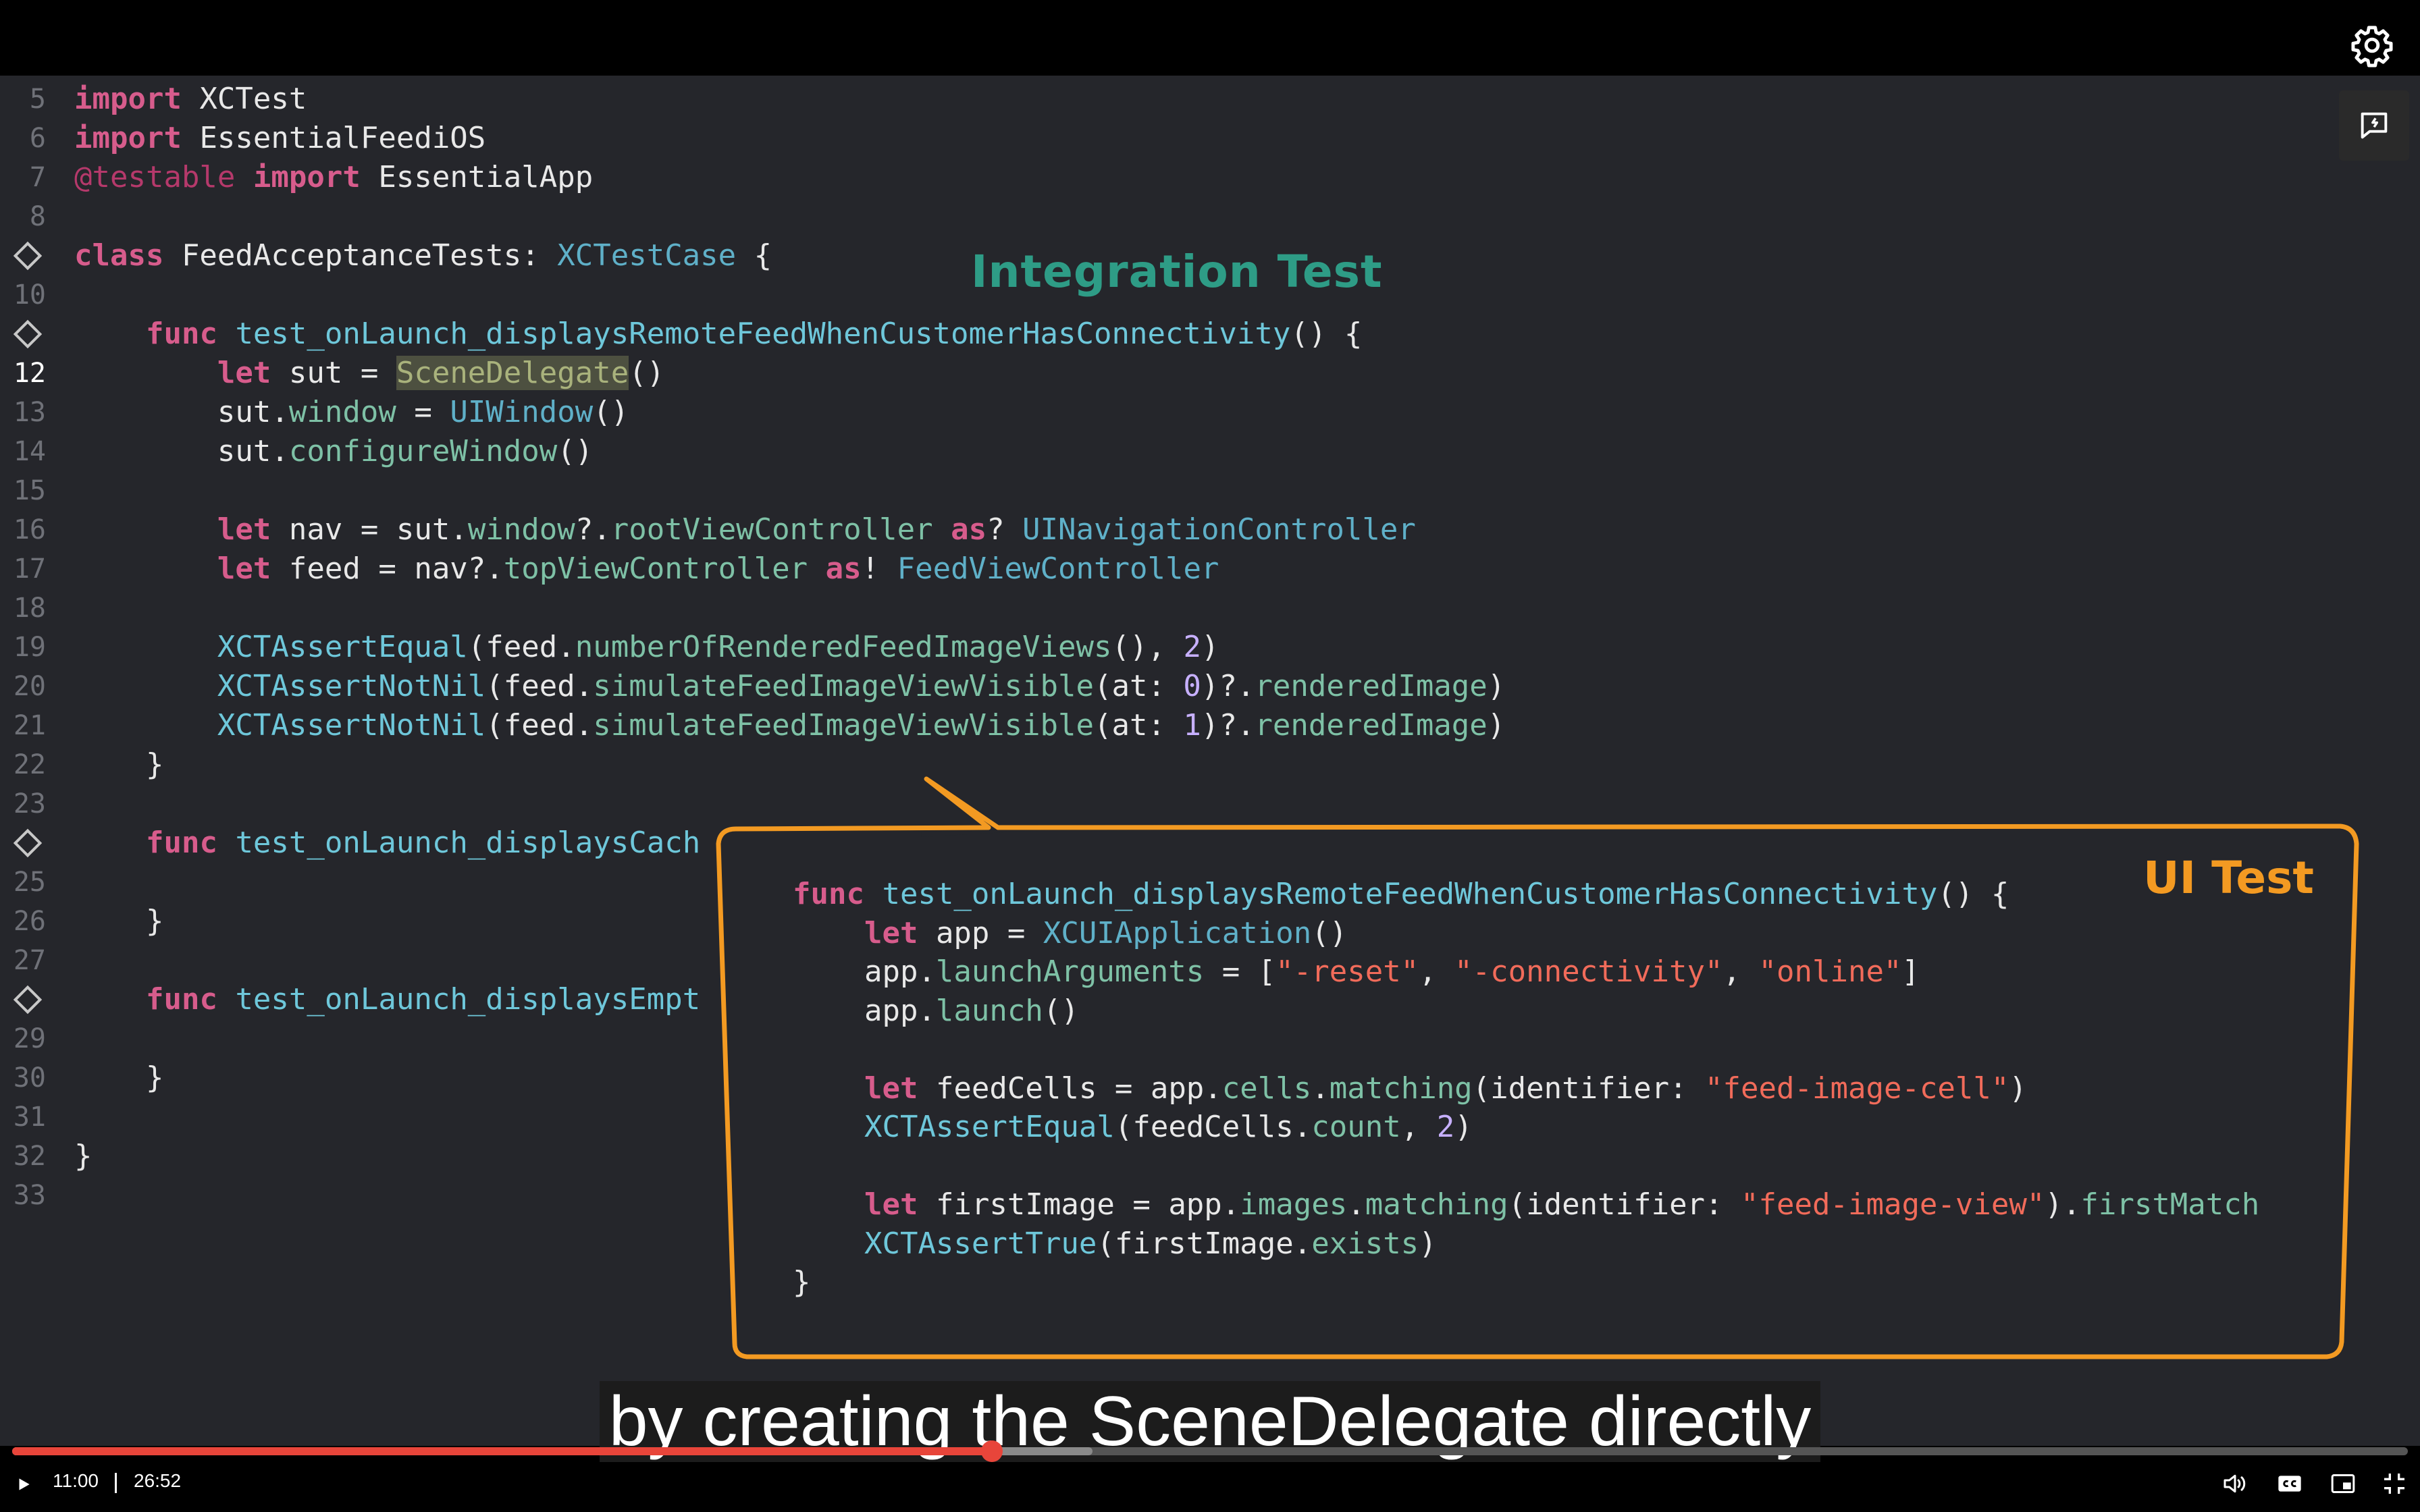  I want to click on code-token: images, so click(1294, 1204).